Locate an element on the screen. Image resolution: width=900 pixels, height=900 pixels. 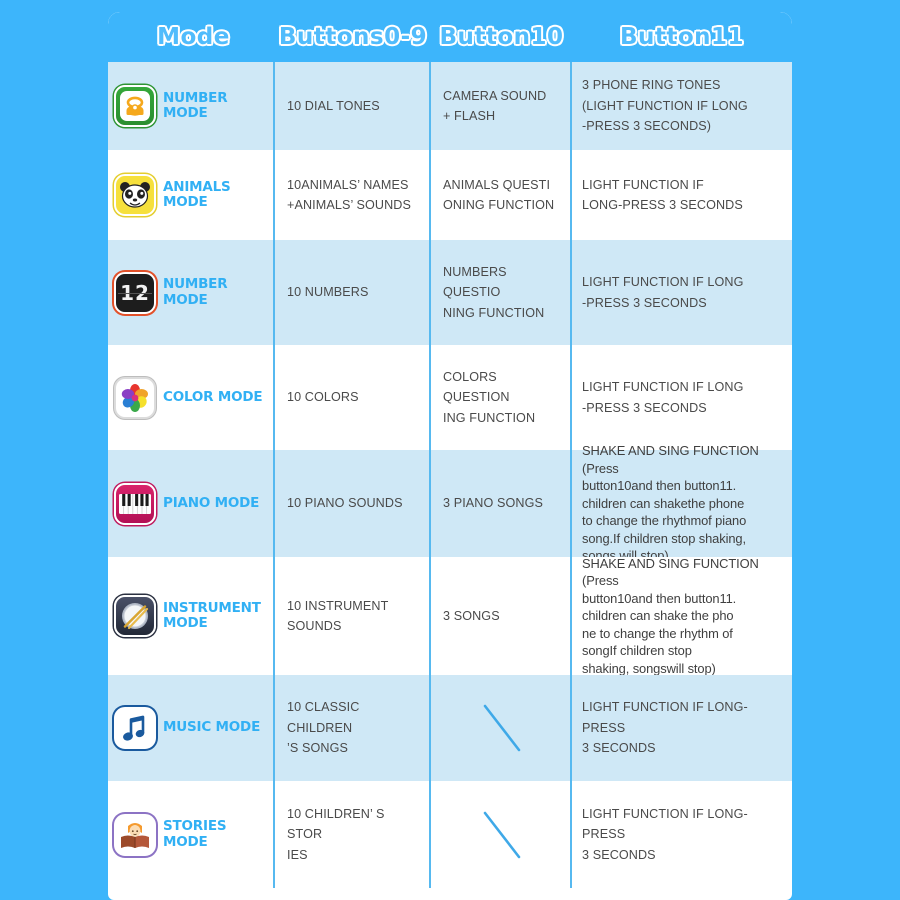
button-10-cell: COLORS QUESTION ING FUNCTION is located at coordinates (499, 397).